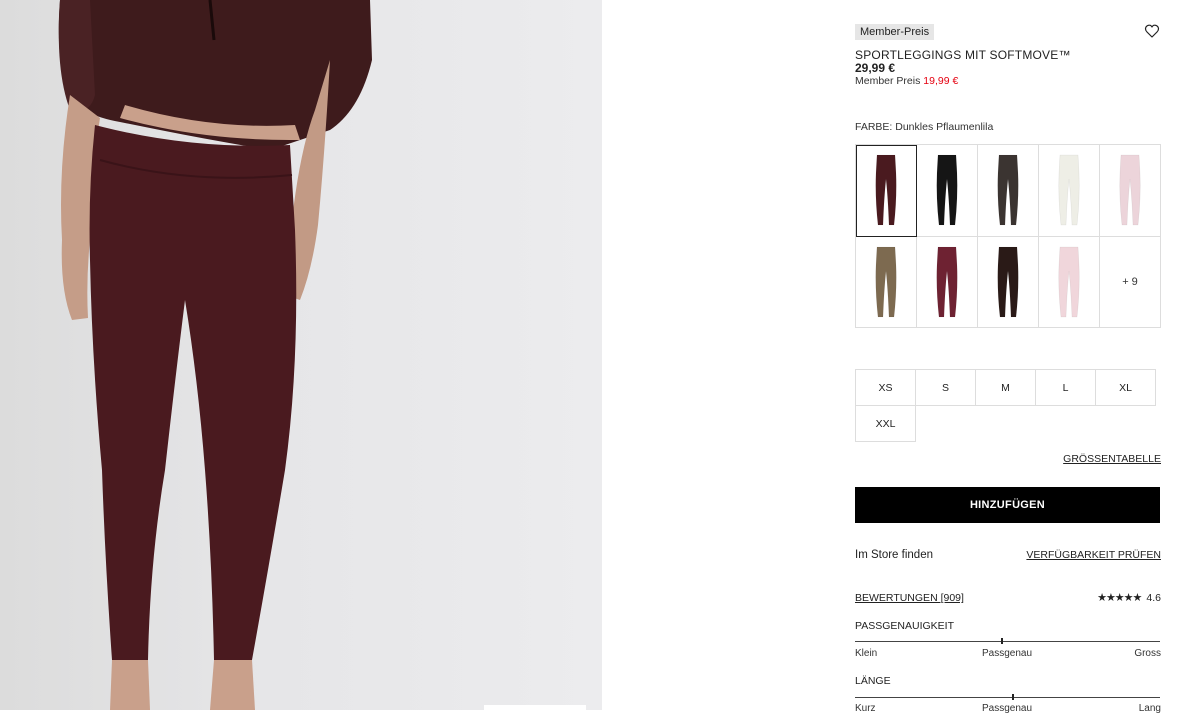 This screenshot has width=1200, height=714. Describe the element at coordinates (873, 681) in the screenshot. I see `length-title: LÄNGE` at that location.